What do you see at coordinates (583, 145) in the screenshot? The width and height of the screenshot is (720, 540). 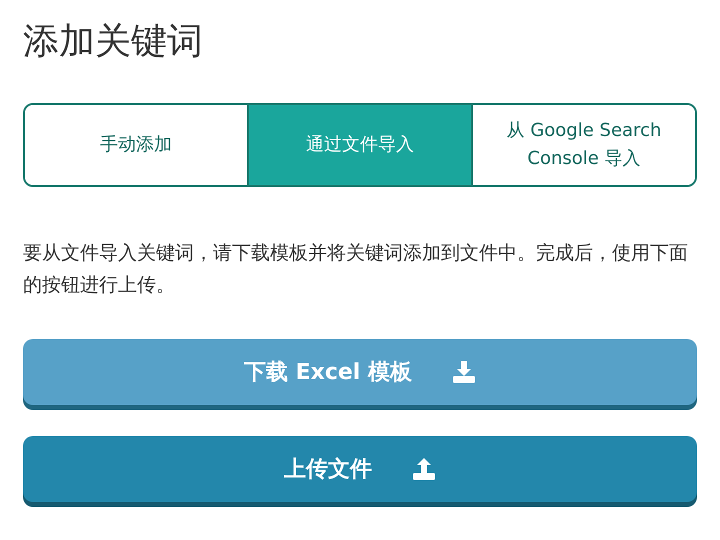 I see `tab: 从 Google Search Console 导入` at bounding box center [583, 145].